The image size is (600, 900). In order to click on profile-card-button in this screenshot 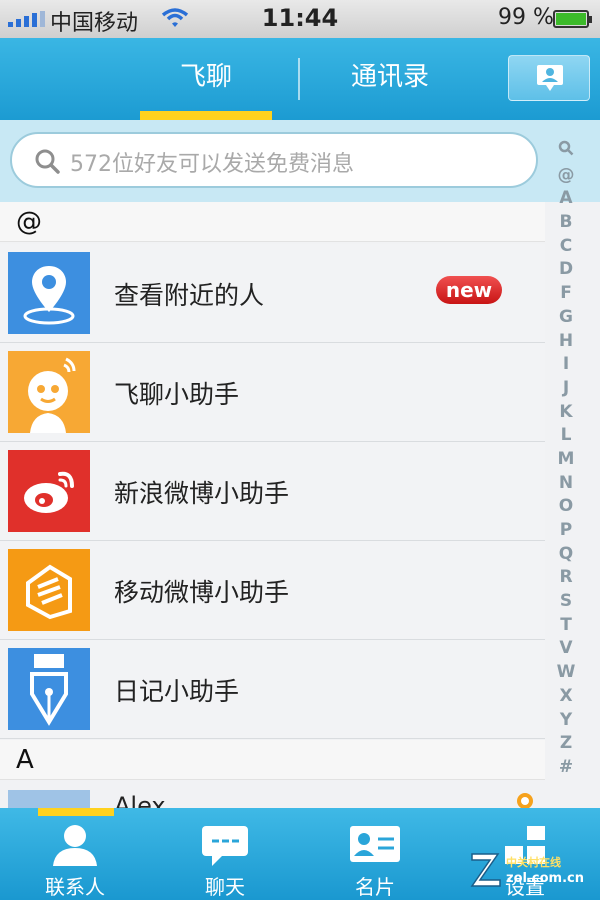, I will do `click(549, 78)`.